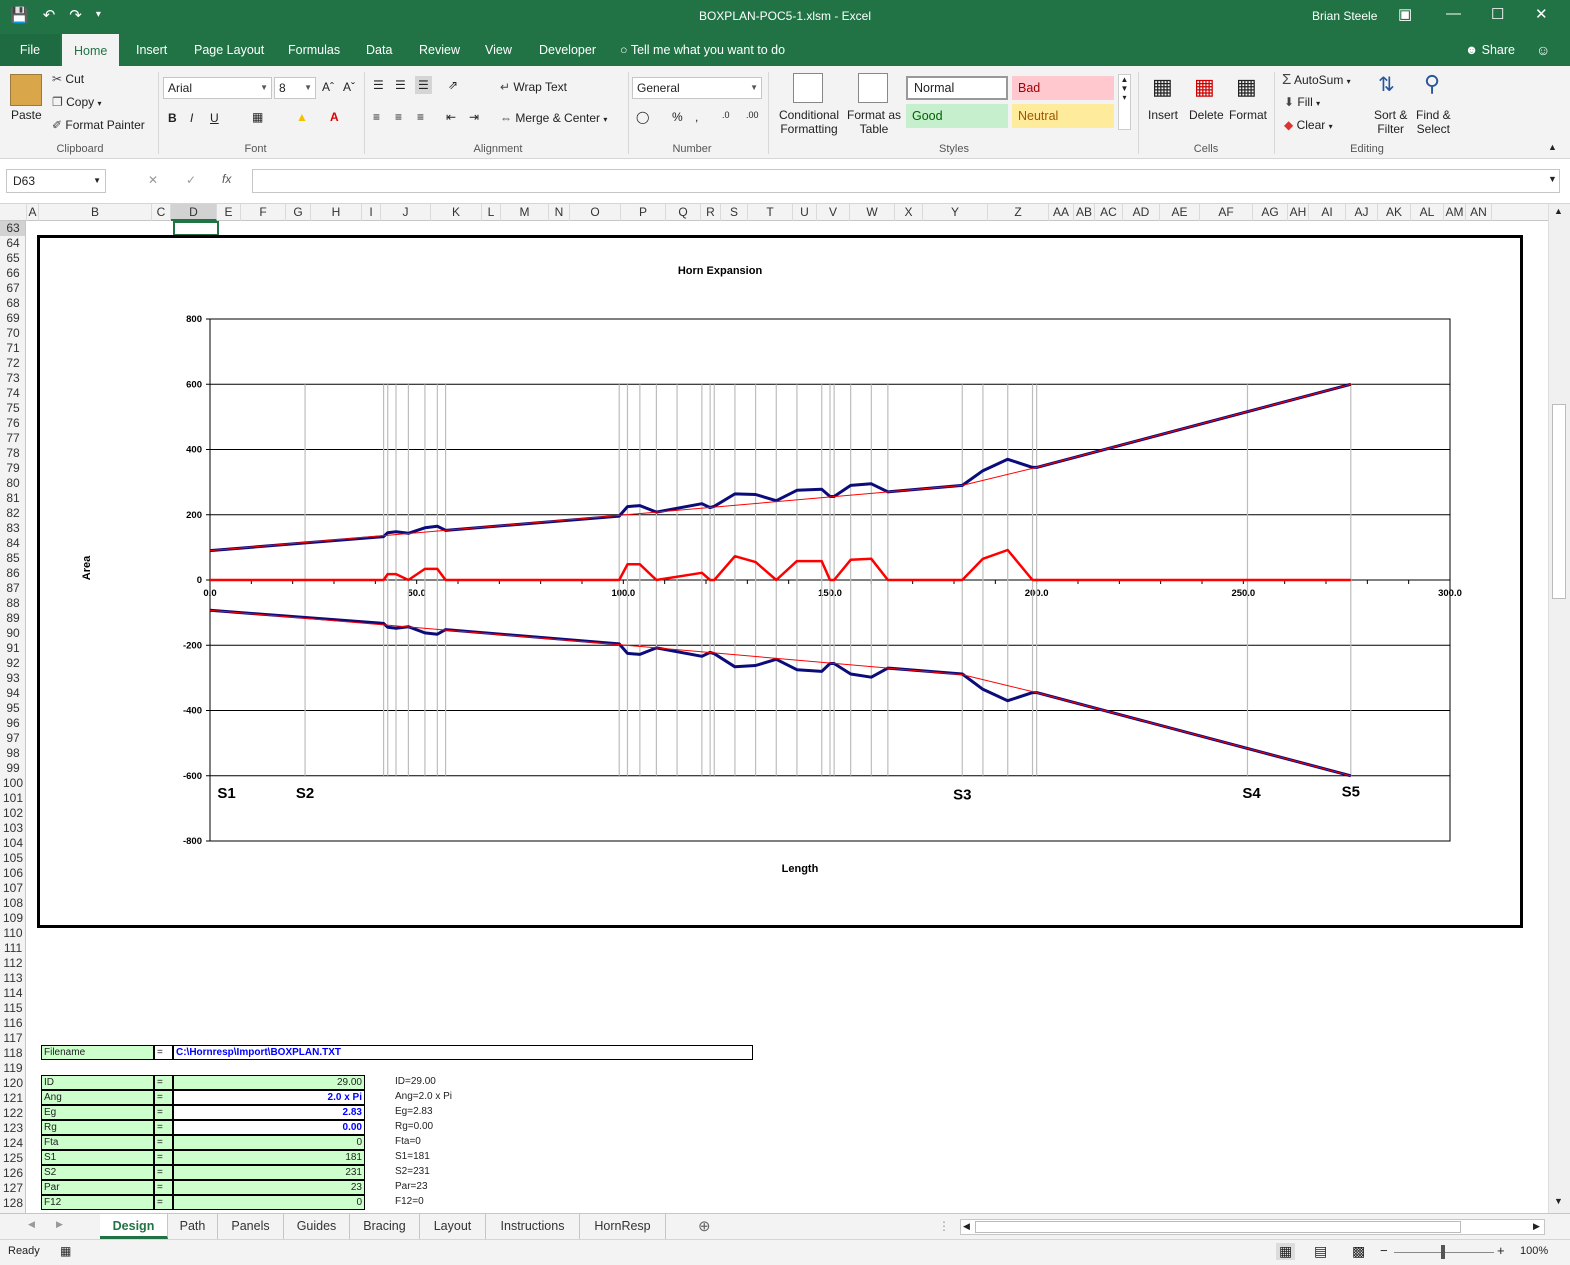  What do you see at coordinates (533, 87) in the screenshot?
I see `wrap-text-button: ↵ Wrap Text` at bounding box center [533, 87].